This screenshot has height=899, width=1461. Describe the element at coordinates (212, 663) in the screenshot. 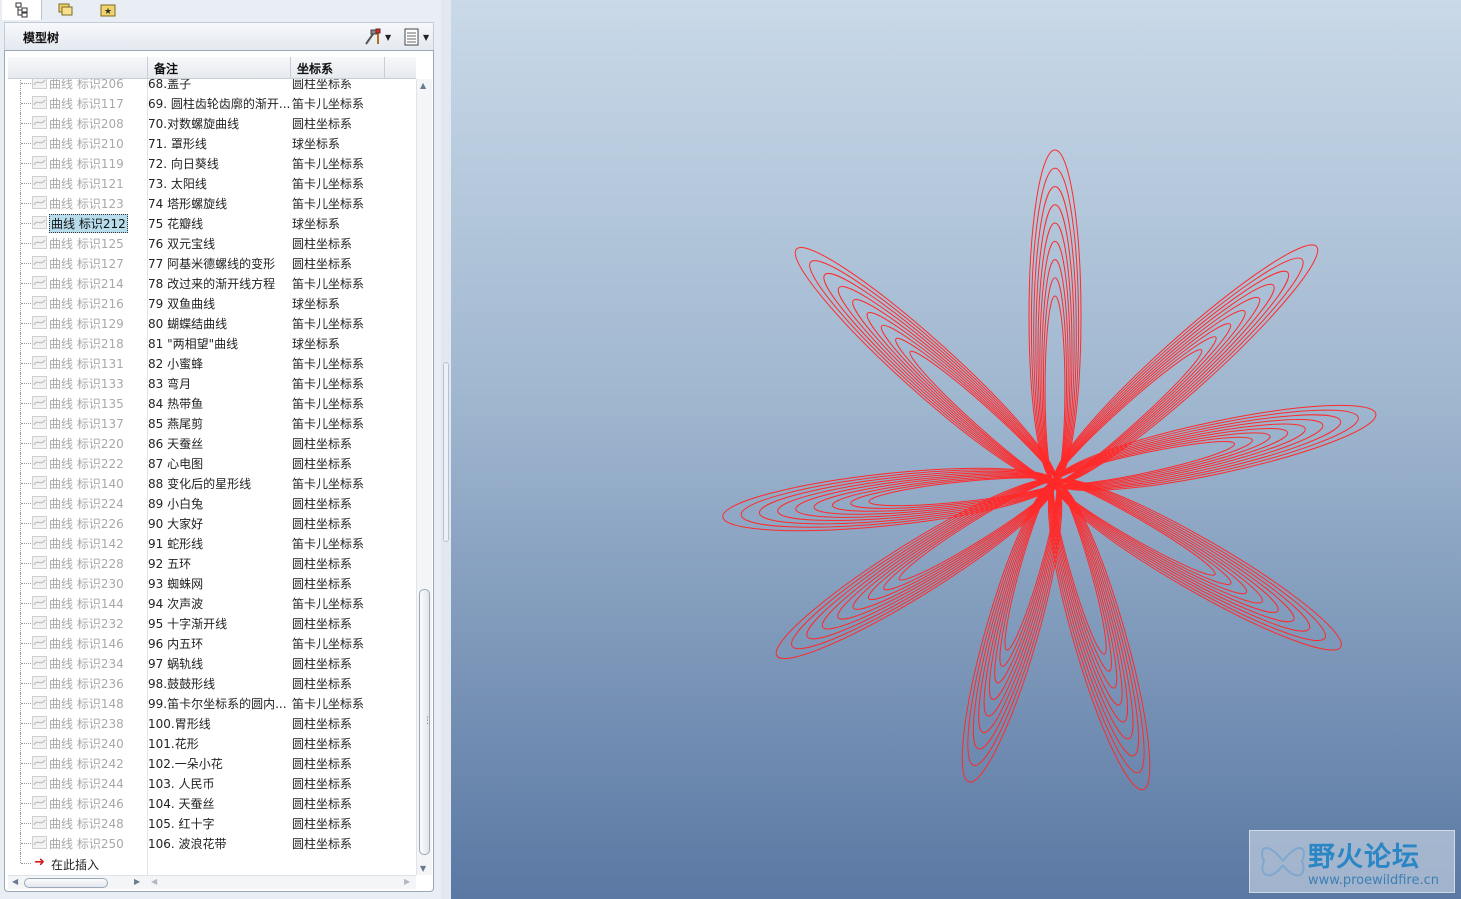

I see `tree-row: 曲线 标识234 97 蜗轨线 圆柱坐标系` at that location.